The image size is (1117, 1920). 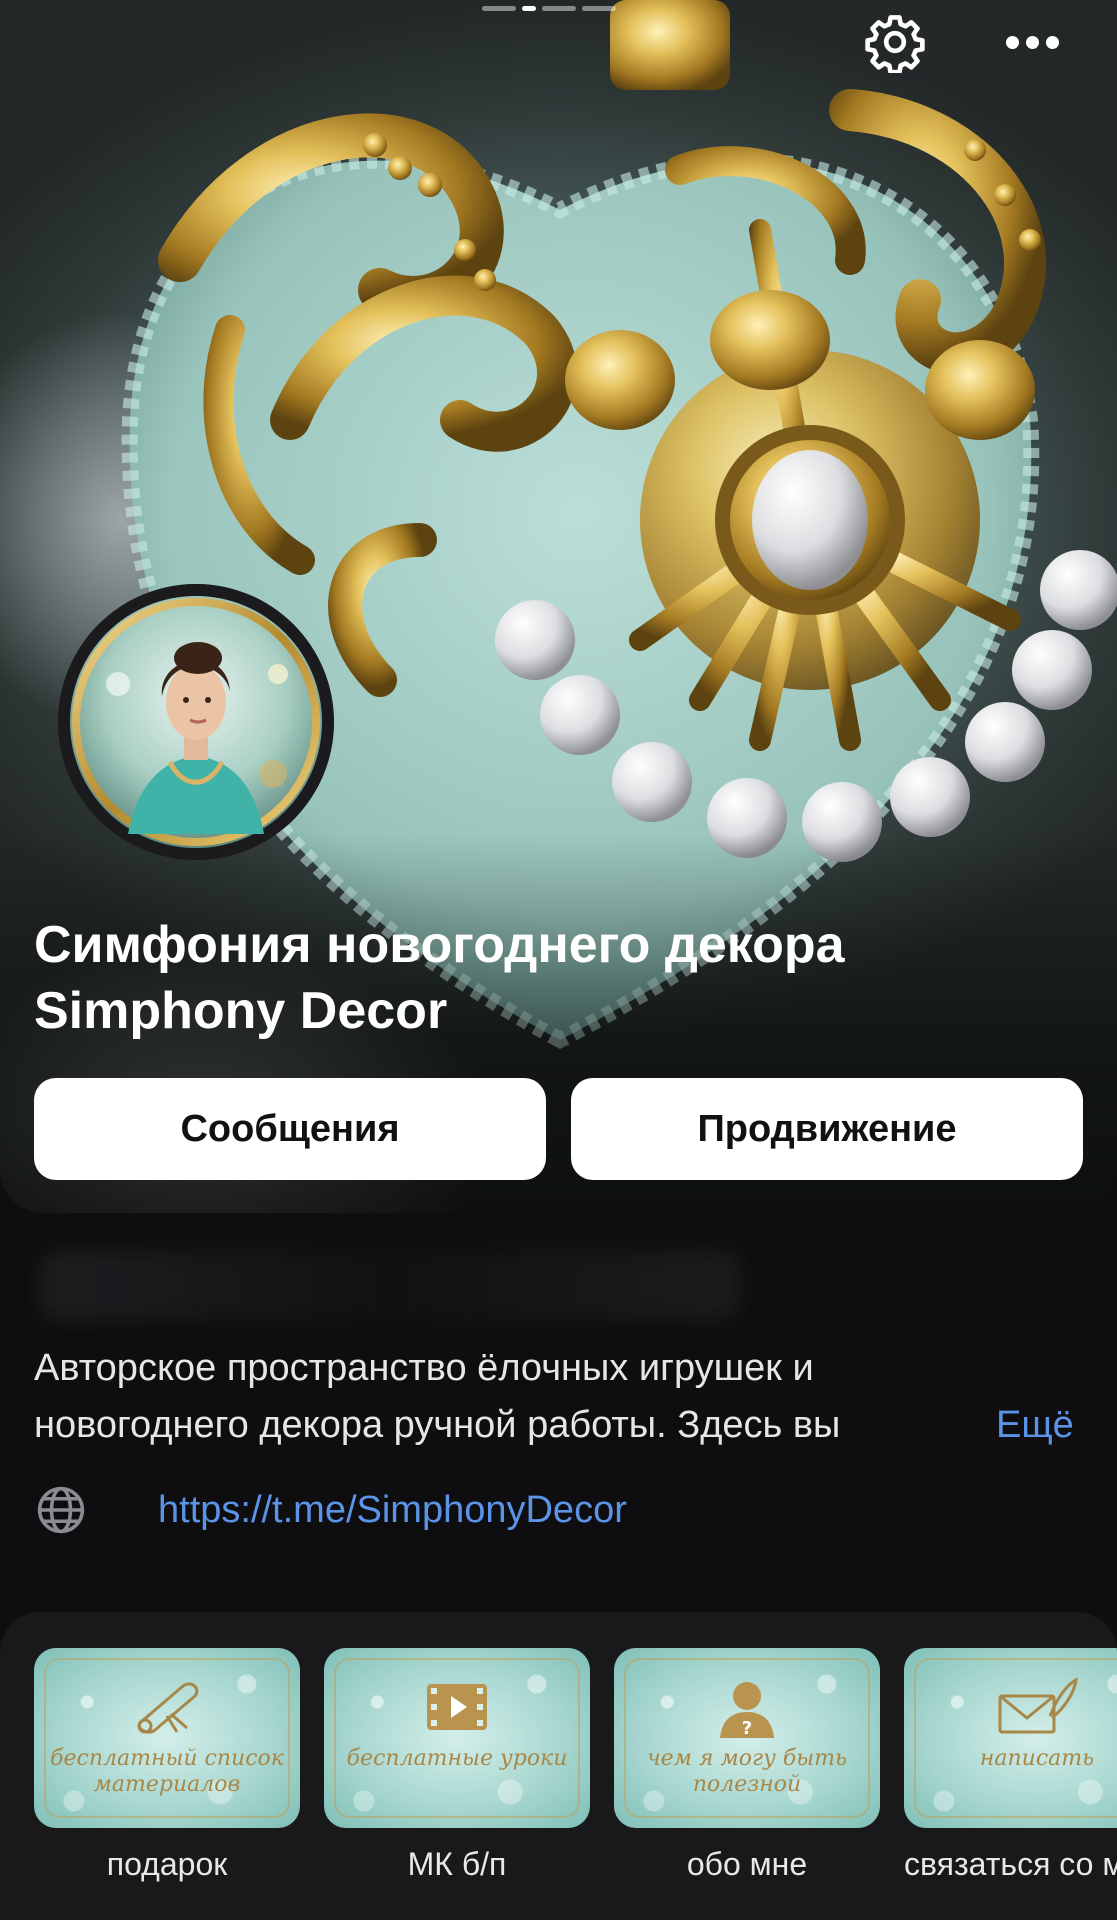 I want to click on highlight-item: ? чем я могу быть полезной обо мне, so click(x=747, y=1765).